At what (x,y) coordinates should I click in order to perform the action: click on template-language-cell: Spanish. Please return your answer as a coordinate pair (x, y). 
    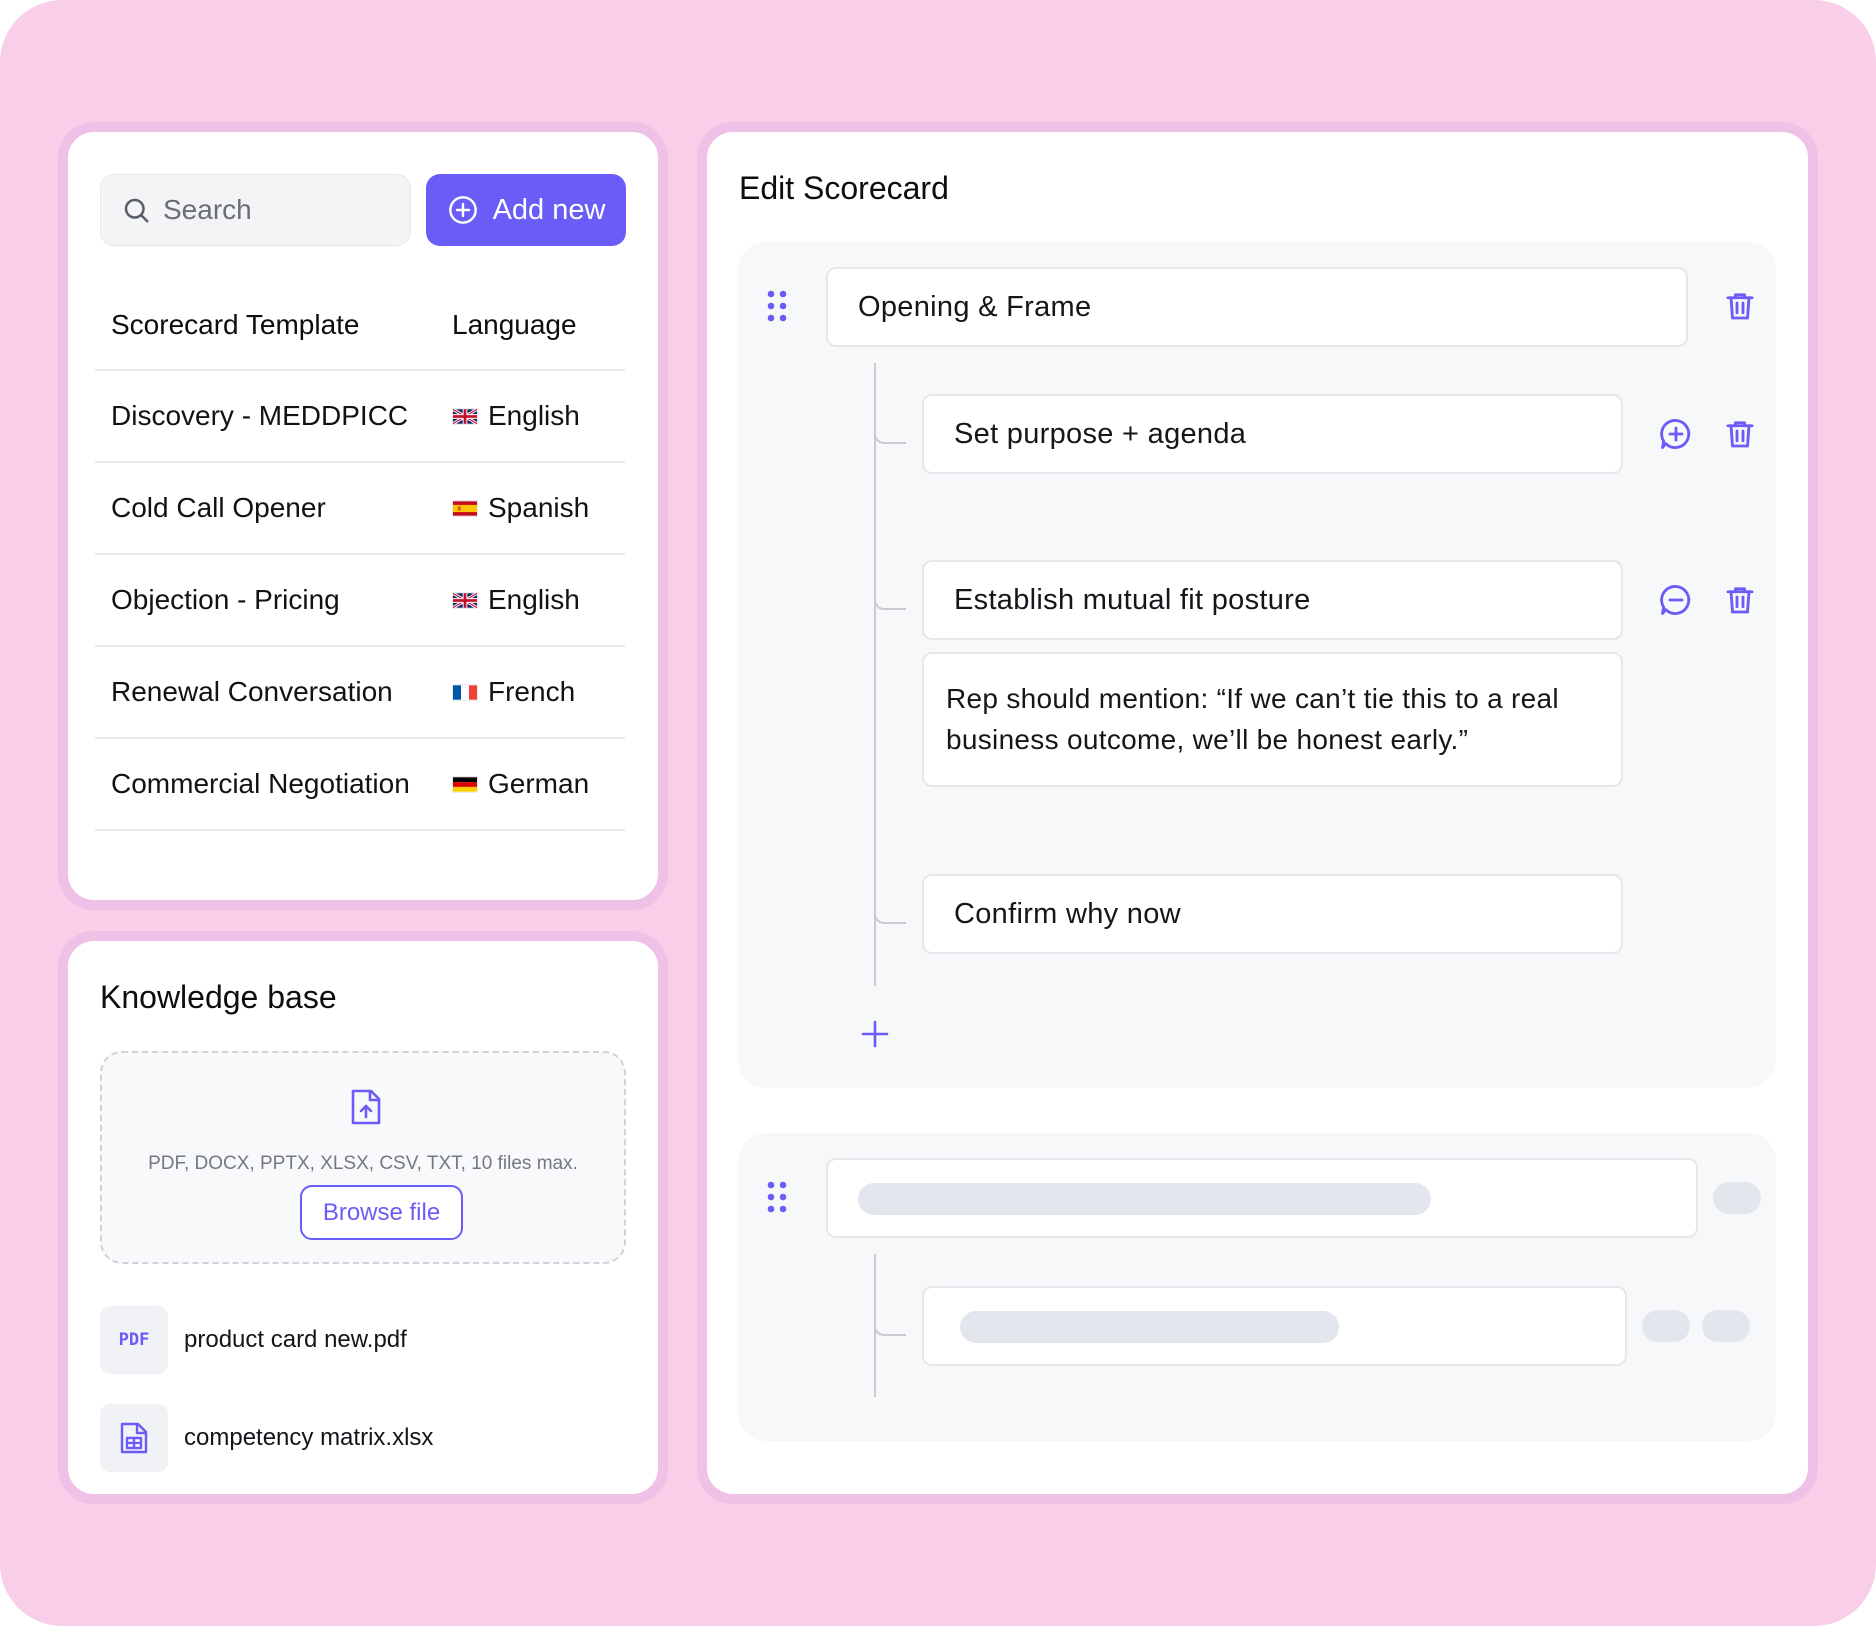
    Looking at the image, I should click on (538, 508).